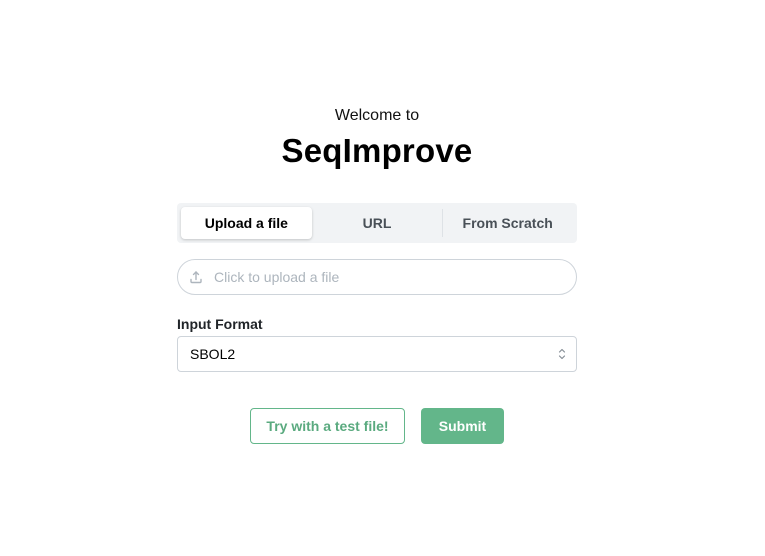  Describe the element at coordinates (377, 277) in the screenshot. I see `file-upload-input: Click to upload a file` at that location.